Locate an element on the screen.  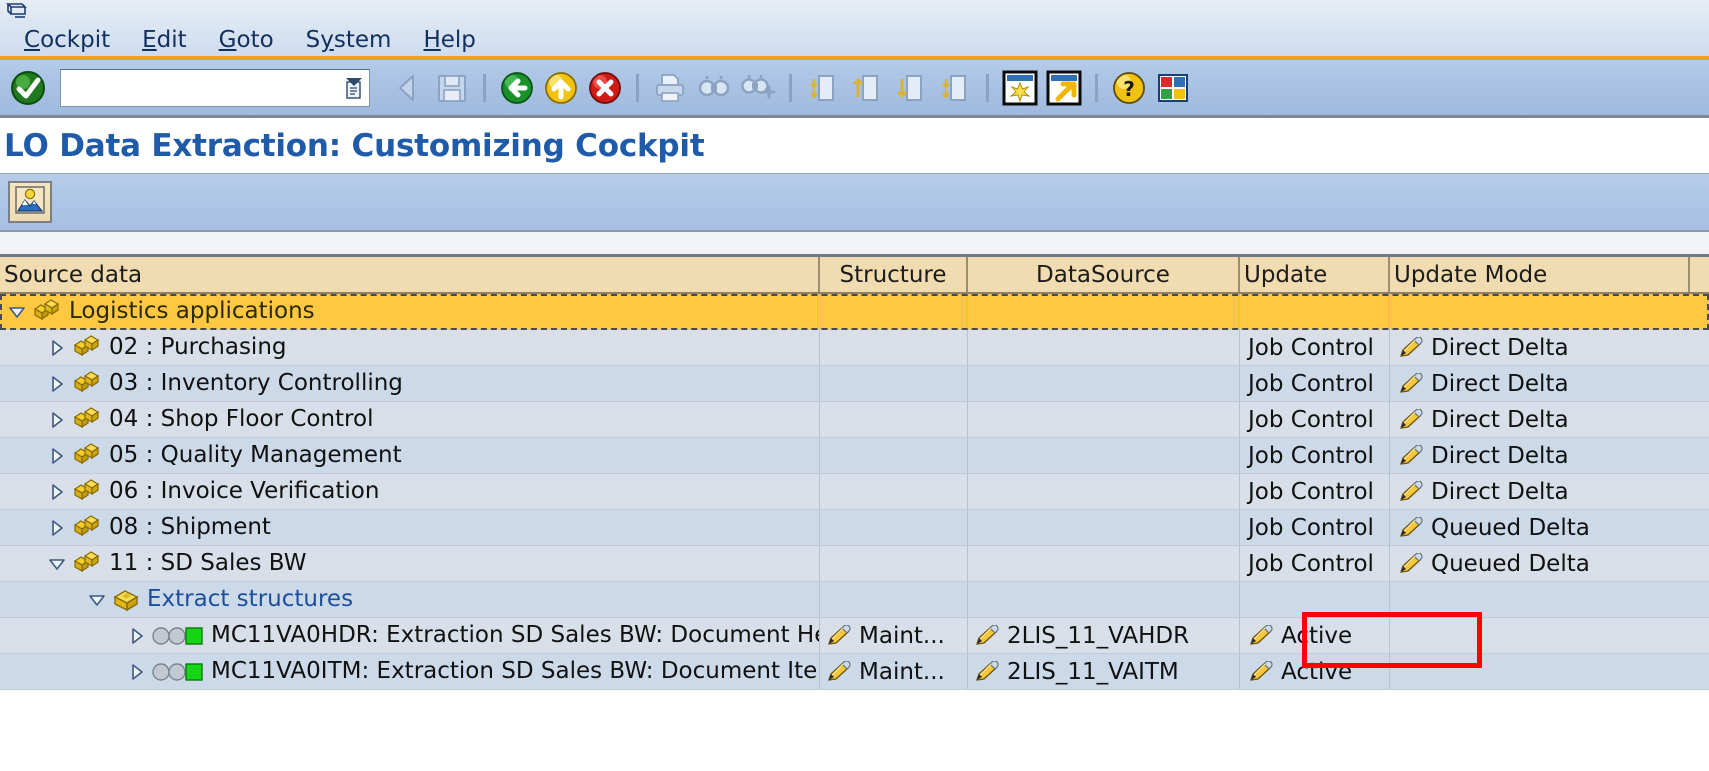
table-row: Extract structures is located at coordinates (854, 600).